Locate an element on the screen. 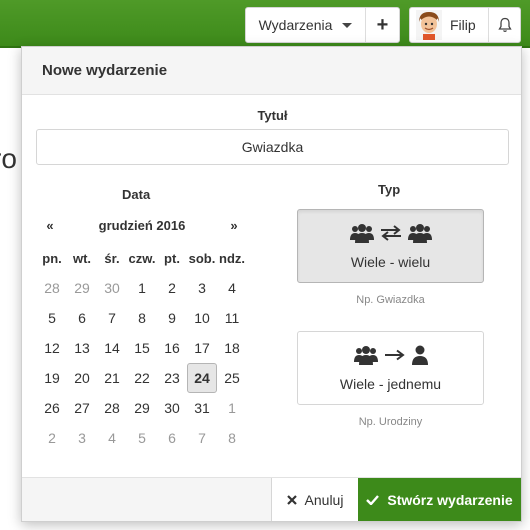  calendar-day: 9 is located at coordinates (172, 318).